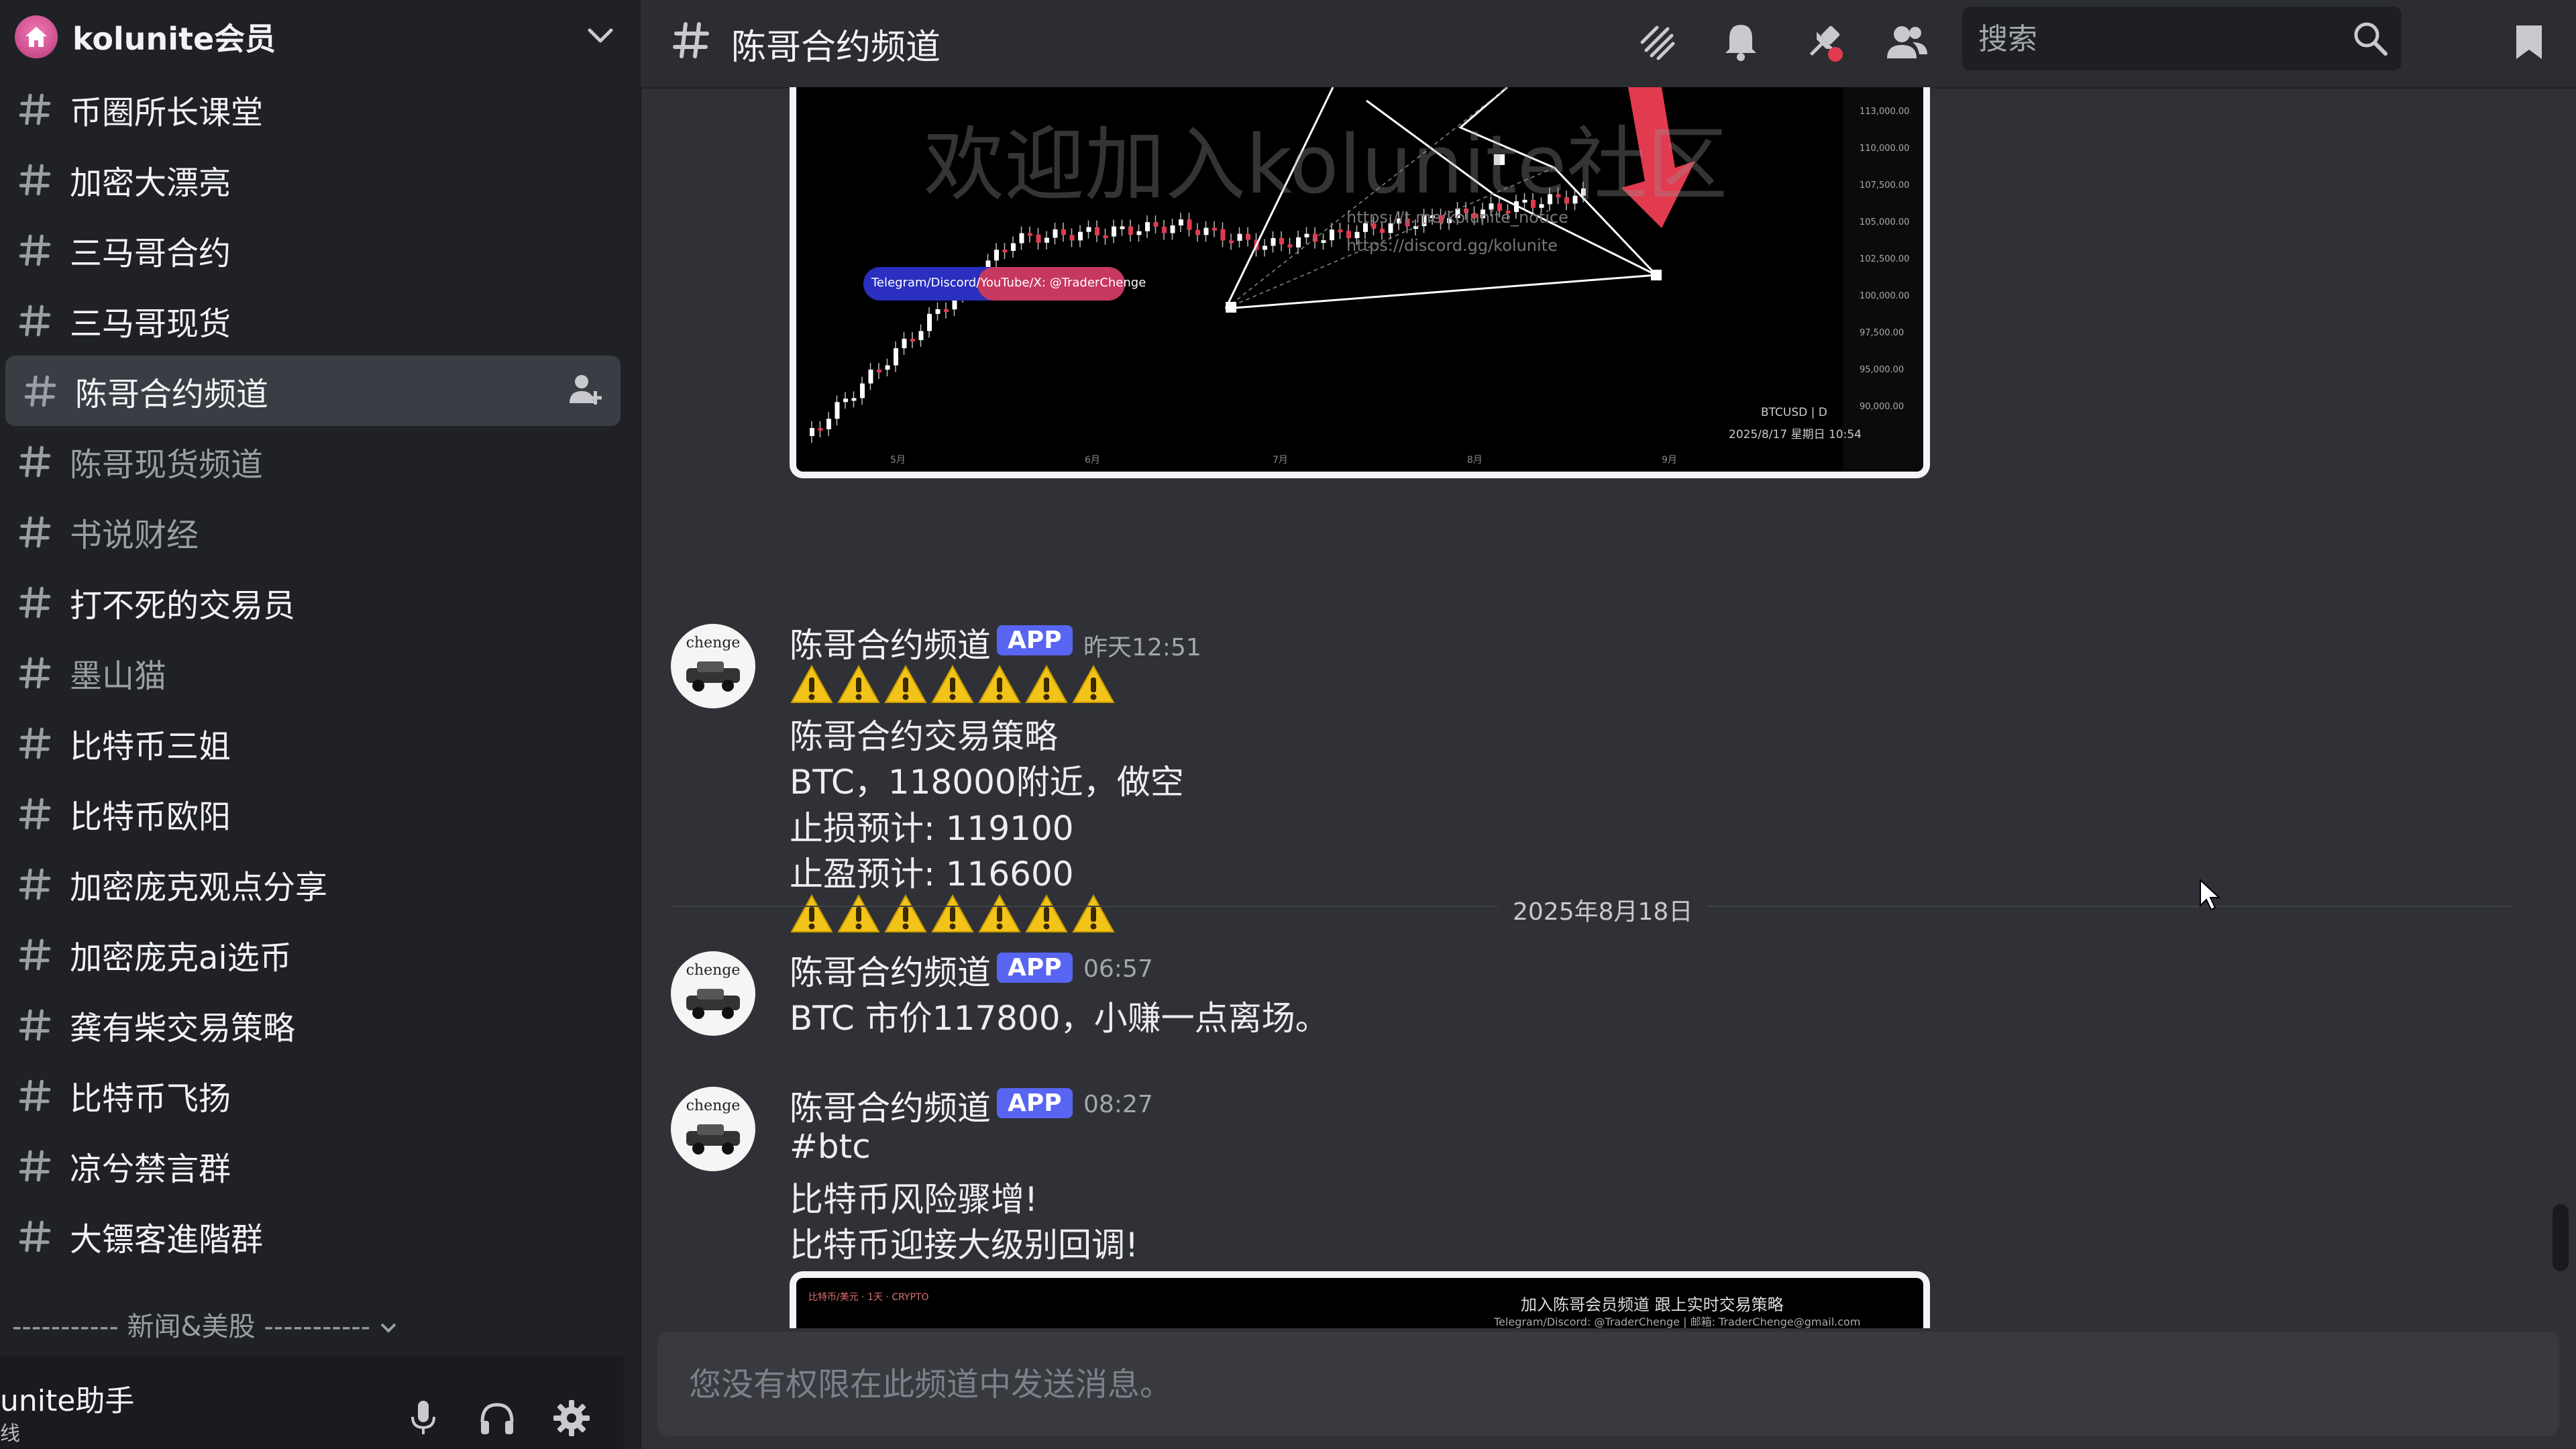 Image resolution: width=2576 pixels, height=1449 pixels. Describe the element at coordinates (204, 1324) in the screenshot. I see `category-news-stocks: ----------- 新闻&美股 -----------` at that location.